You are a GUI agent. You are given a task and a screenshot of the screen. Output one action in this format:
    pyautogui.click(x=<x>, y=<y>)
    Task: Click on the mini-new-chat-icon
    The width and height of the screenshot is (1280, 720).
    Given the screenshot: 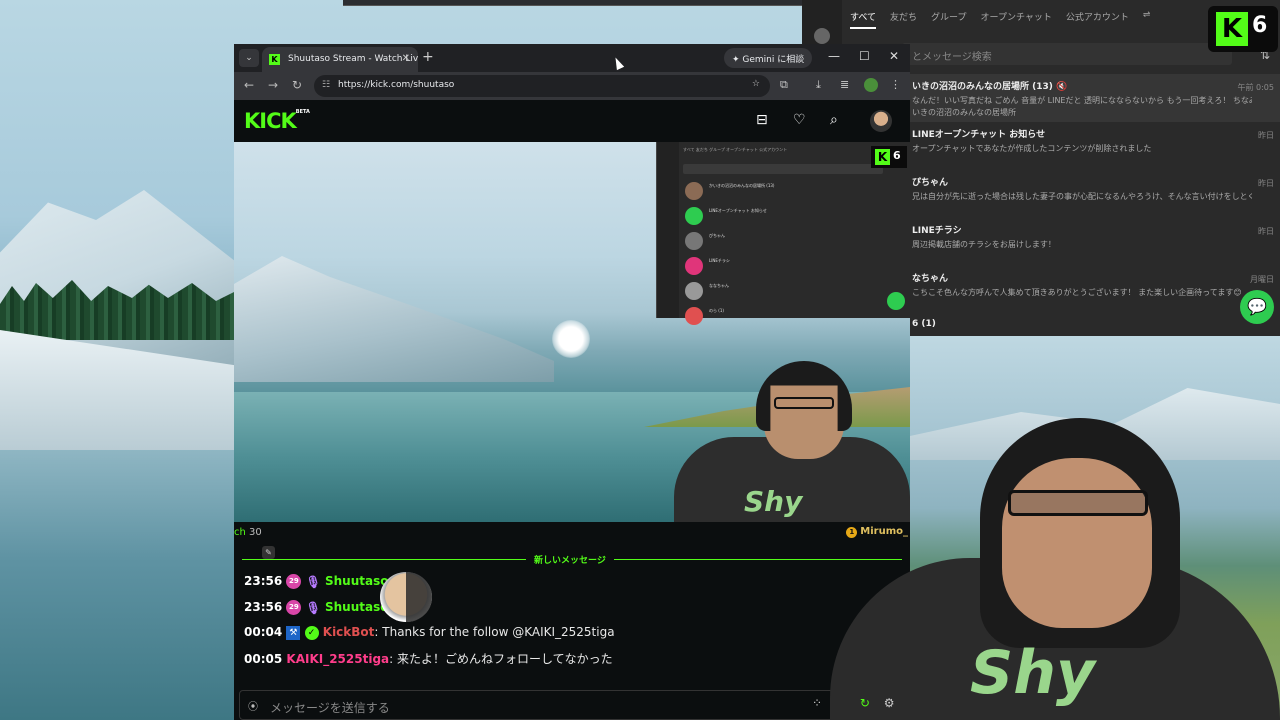 What is the action you would take?
    pyautogui.click(x=896, y=301)
    